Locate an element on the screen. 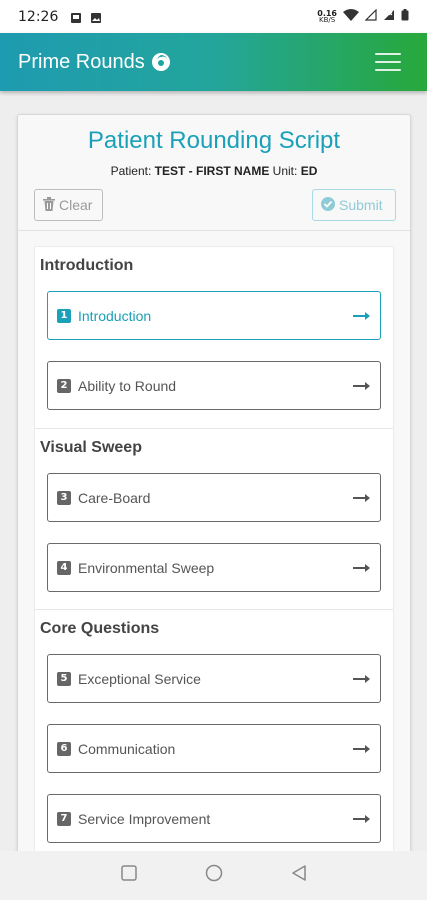 The width and height of the screenshot is (427, 900). submit-button: Submit is located at coordinates (354, 205).